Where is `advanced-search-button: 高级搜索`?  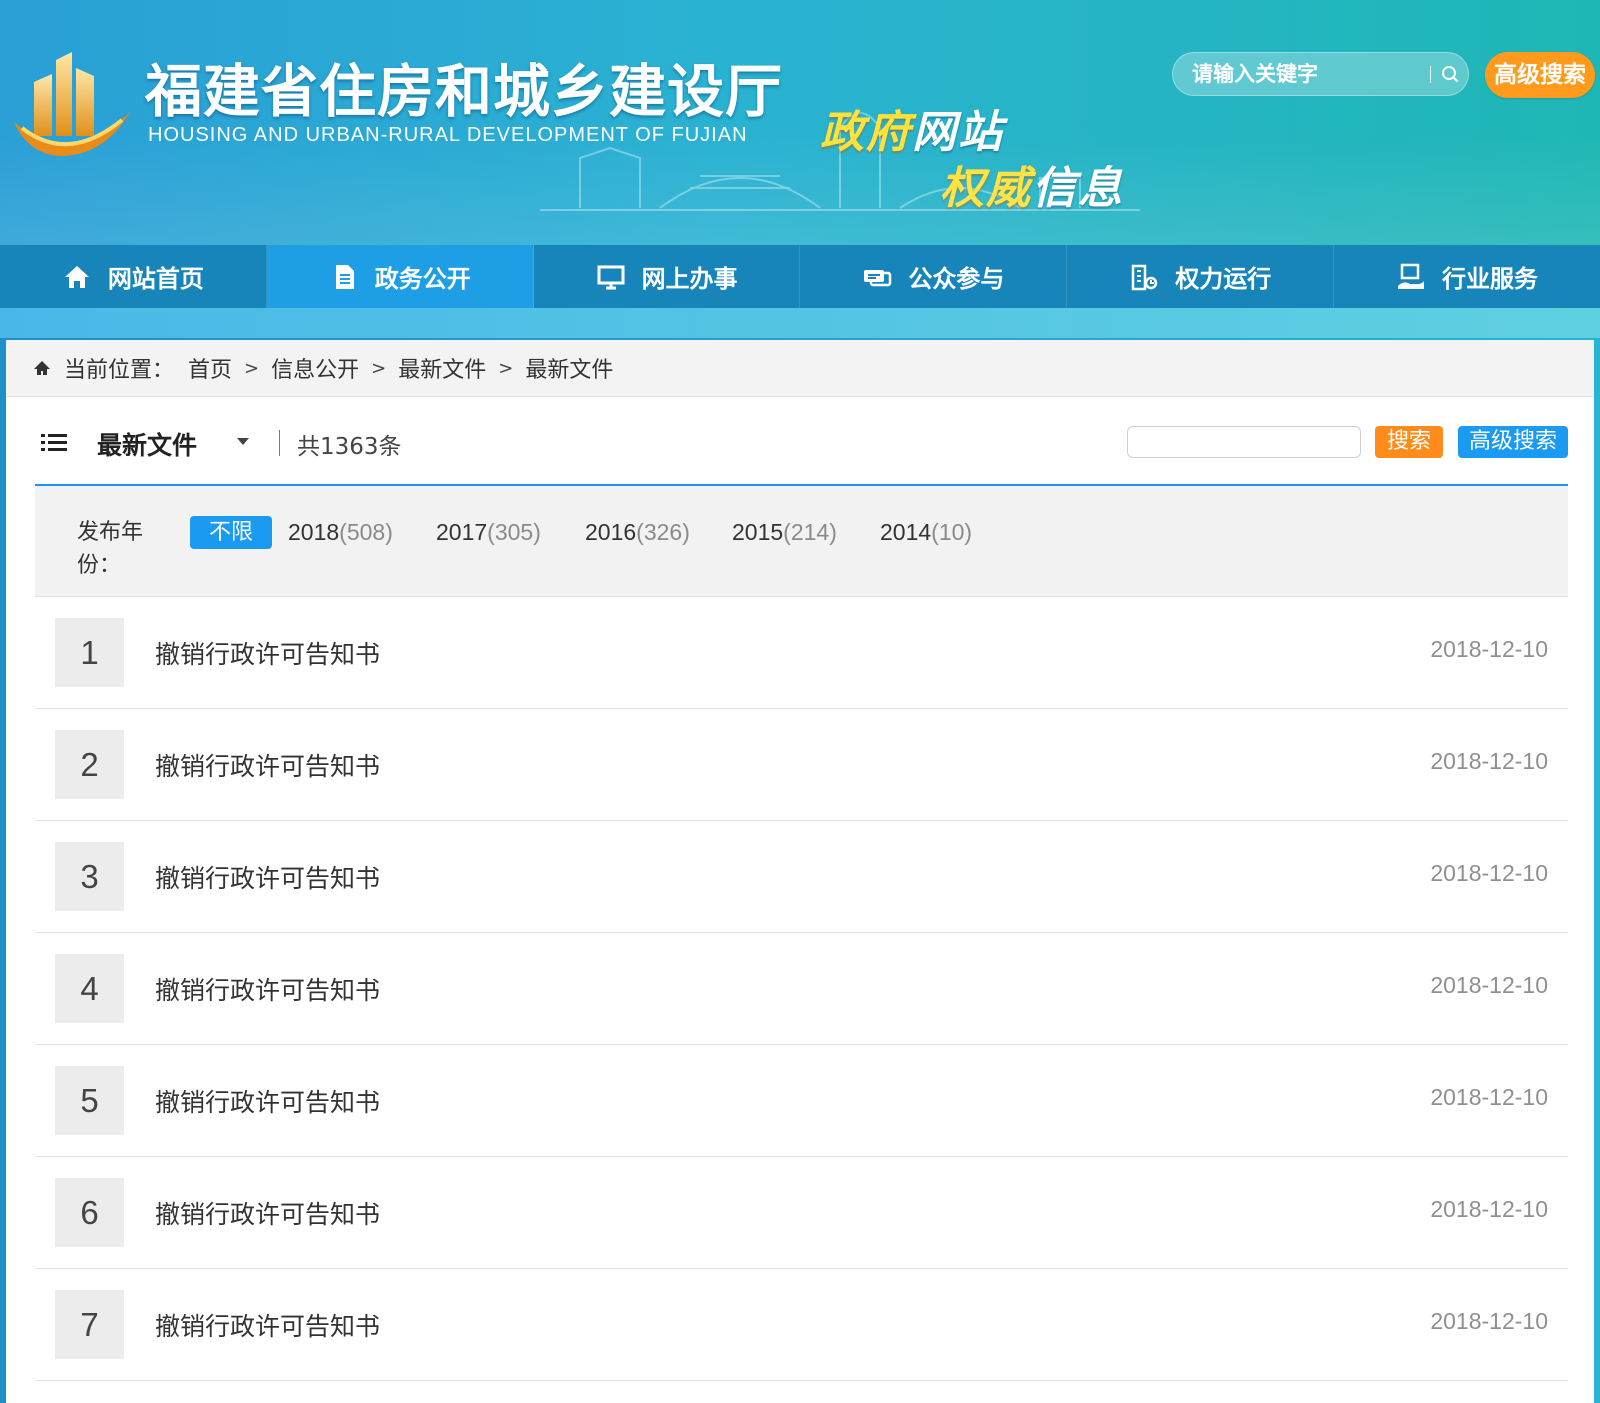 advanced-search-button: 高级搜索 is located at coordinates (1513, 442).